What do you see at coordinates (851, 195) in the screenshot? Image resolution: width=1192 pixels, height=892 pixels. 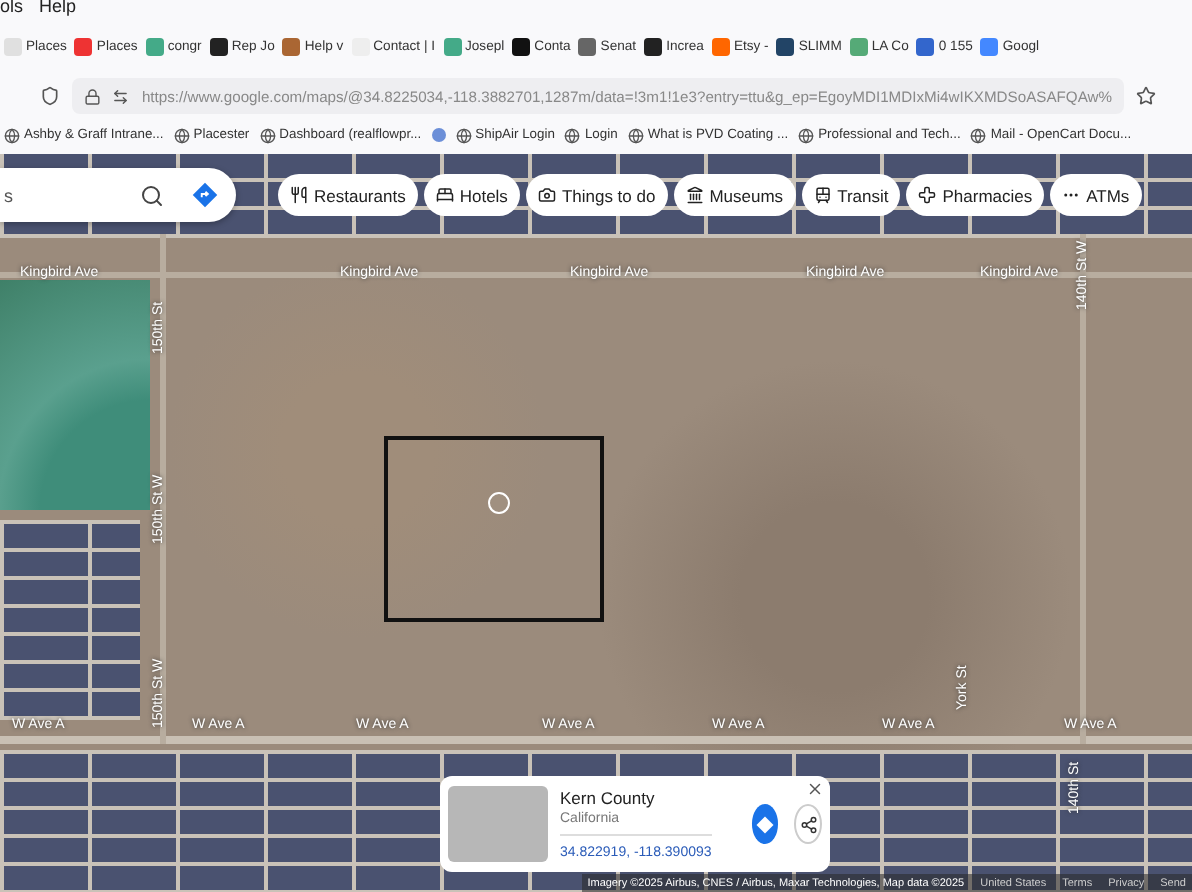 I see `category-chip: Transit` at bounding box center [851, 195].